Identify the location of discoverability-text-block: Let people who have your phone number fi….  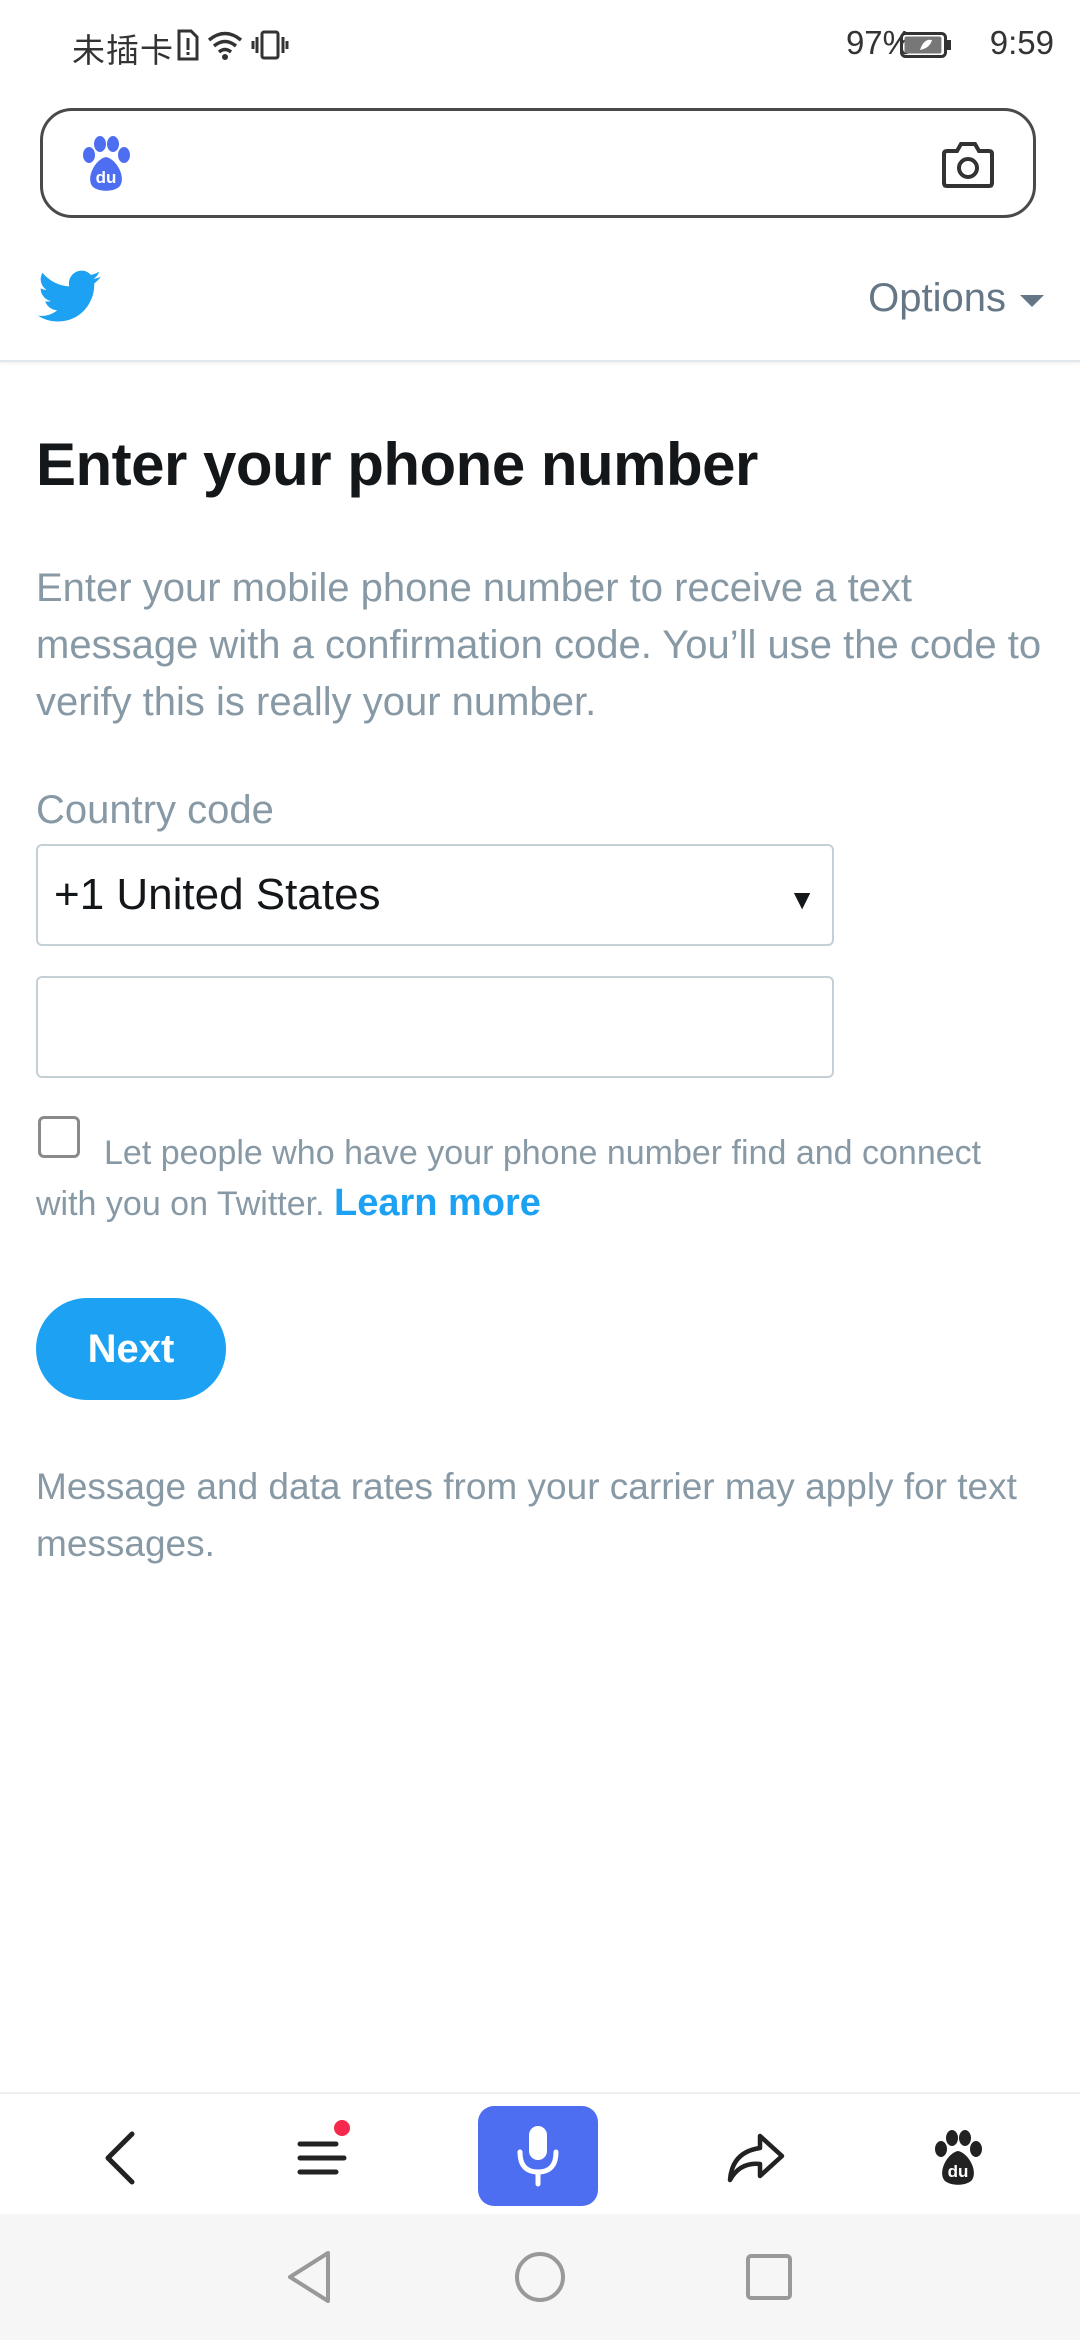
(541, 1178).